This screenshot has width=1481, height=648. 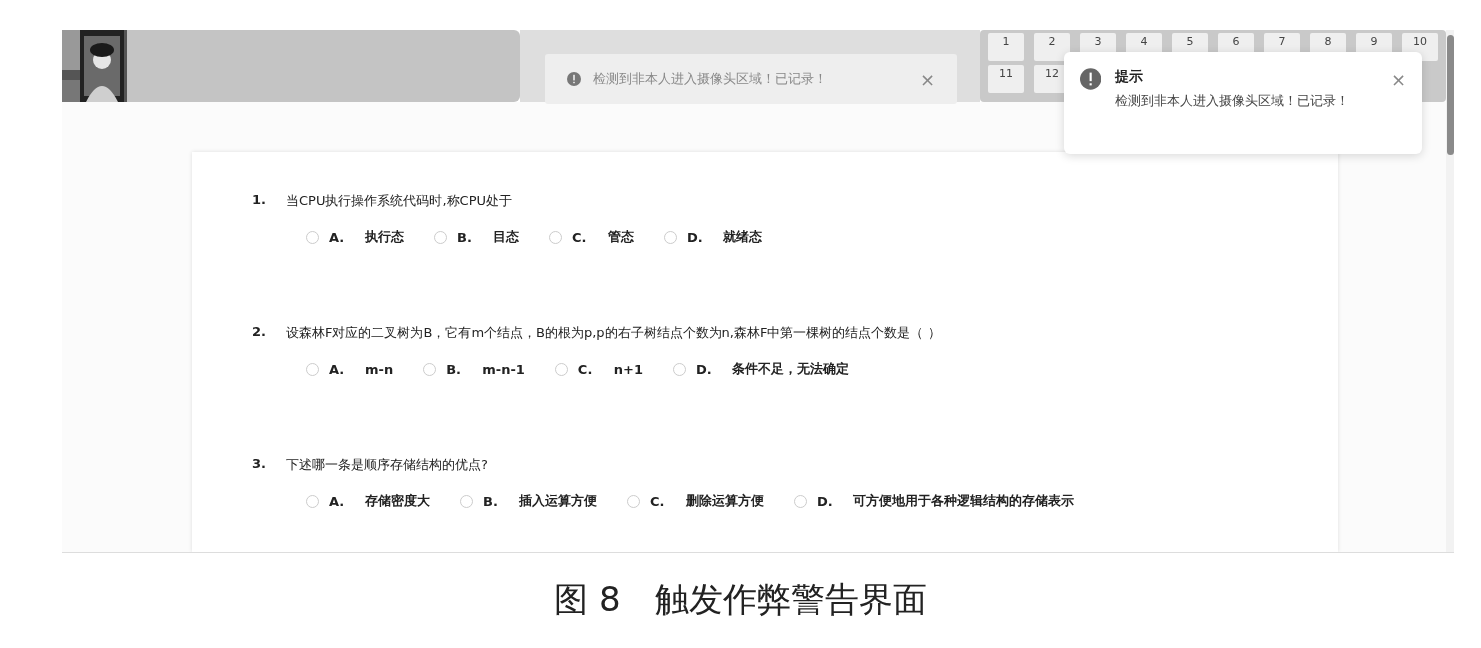 What do you see at coordinates (506, 237) in the screenshot?
I see `option-text: 目态` at bounding box center [506, 237].